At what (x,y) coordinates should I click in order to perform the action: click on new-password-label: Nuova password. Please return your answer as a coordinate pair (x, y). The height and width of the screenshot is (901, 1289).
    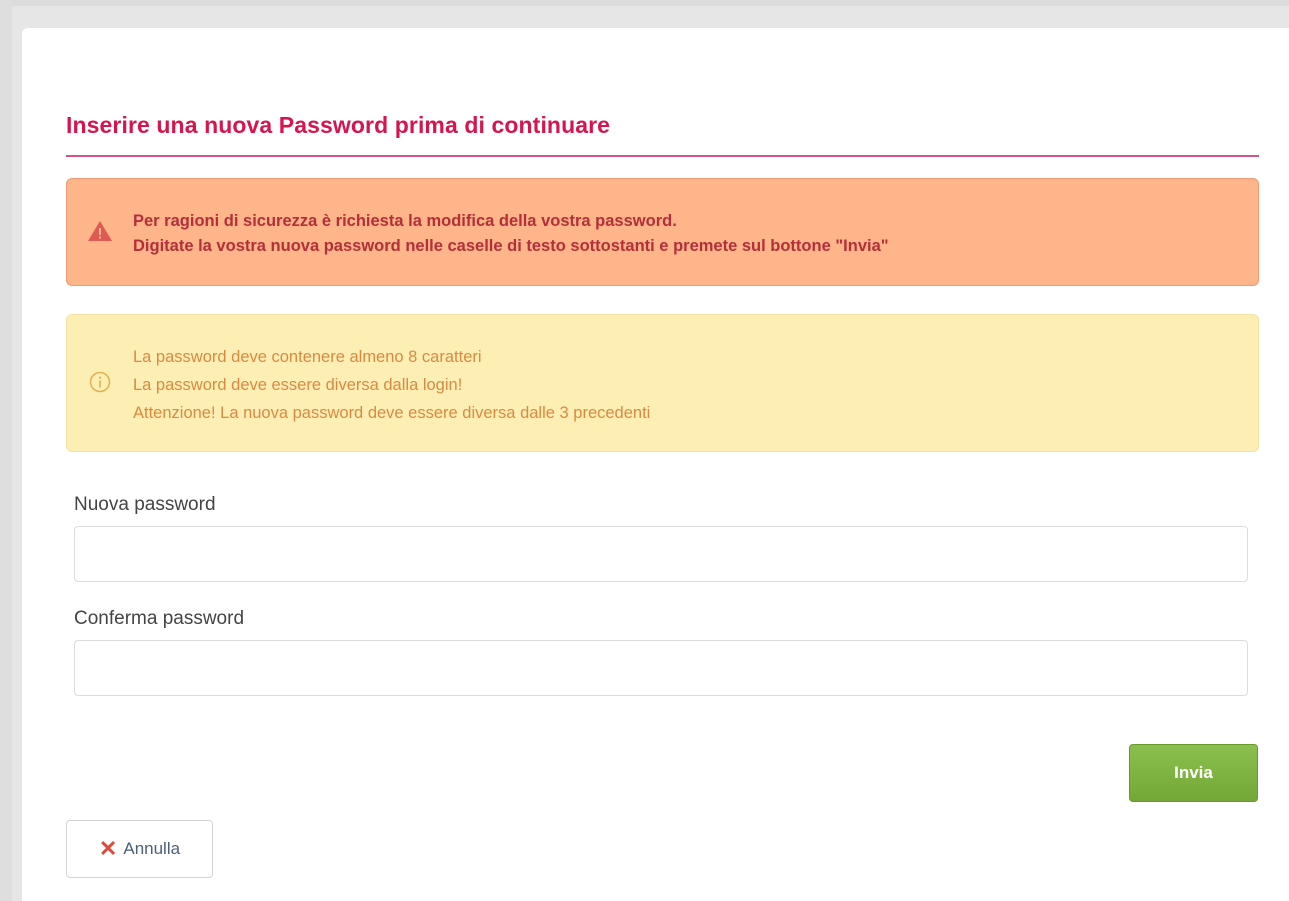
    Looking at the image, I should click on (145, 504).